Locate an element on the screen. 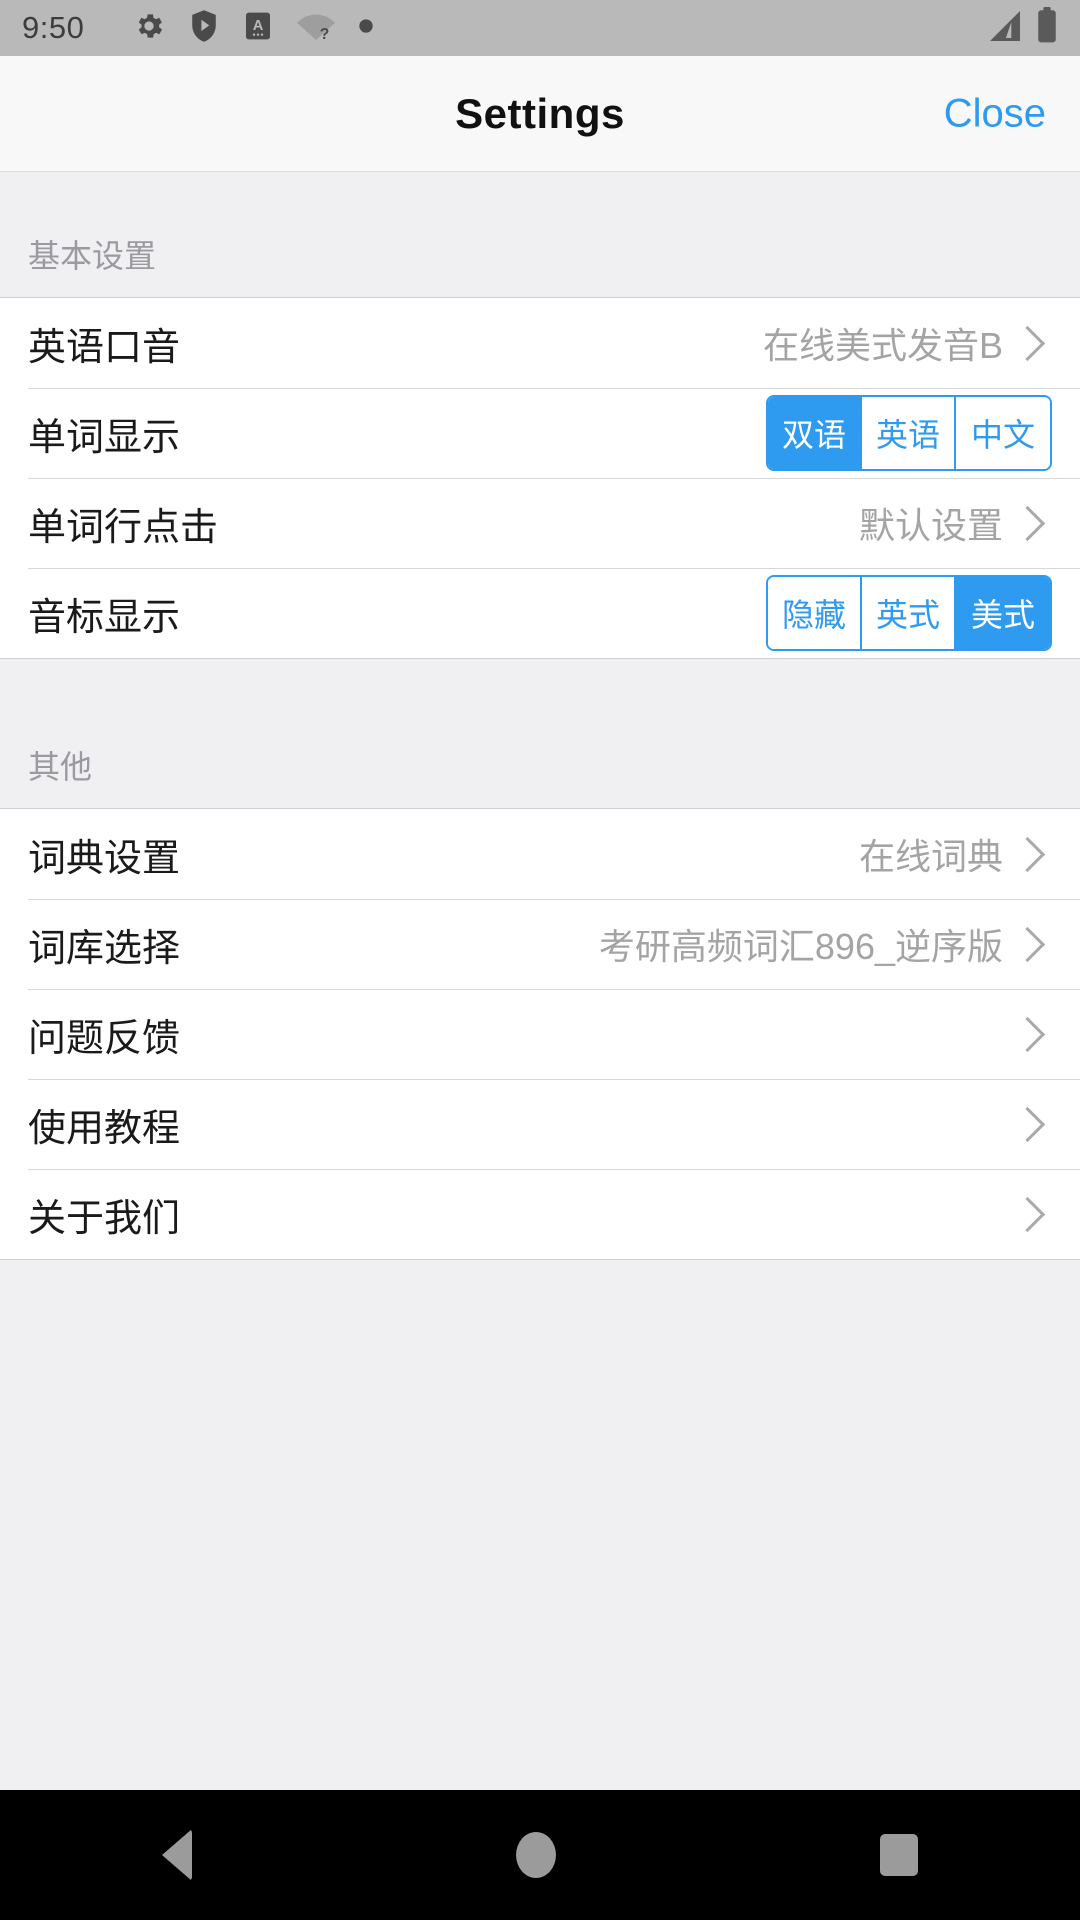 Image resolution: width=1080 pixels, height=1920 pixels. segment-option-hidden: 隐藏 is located at coordinates (814, 613).